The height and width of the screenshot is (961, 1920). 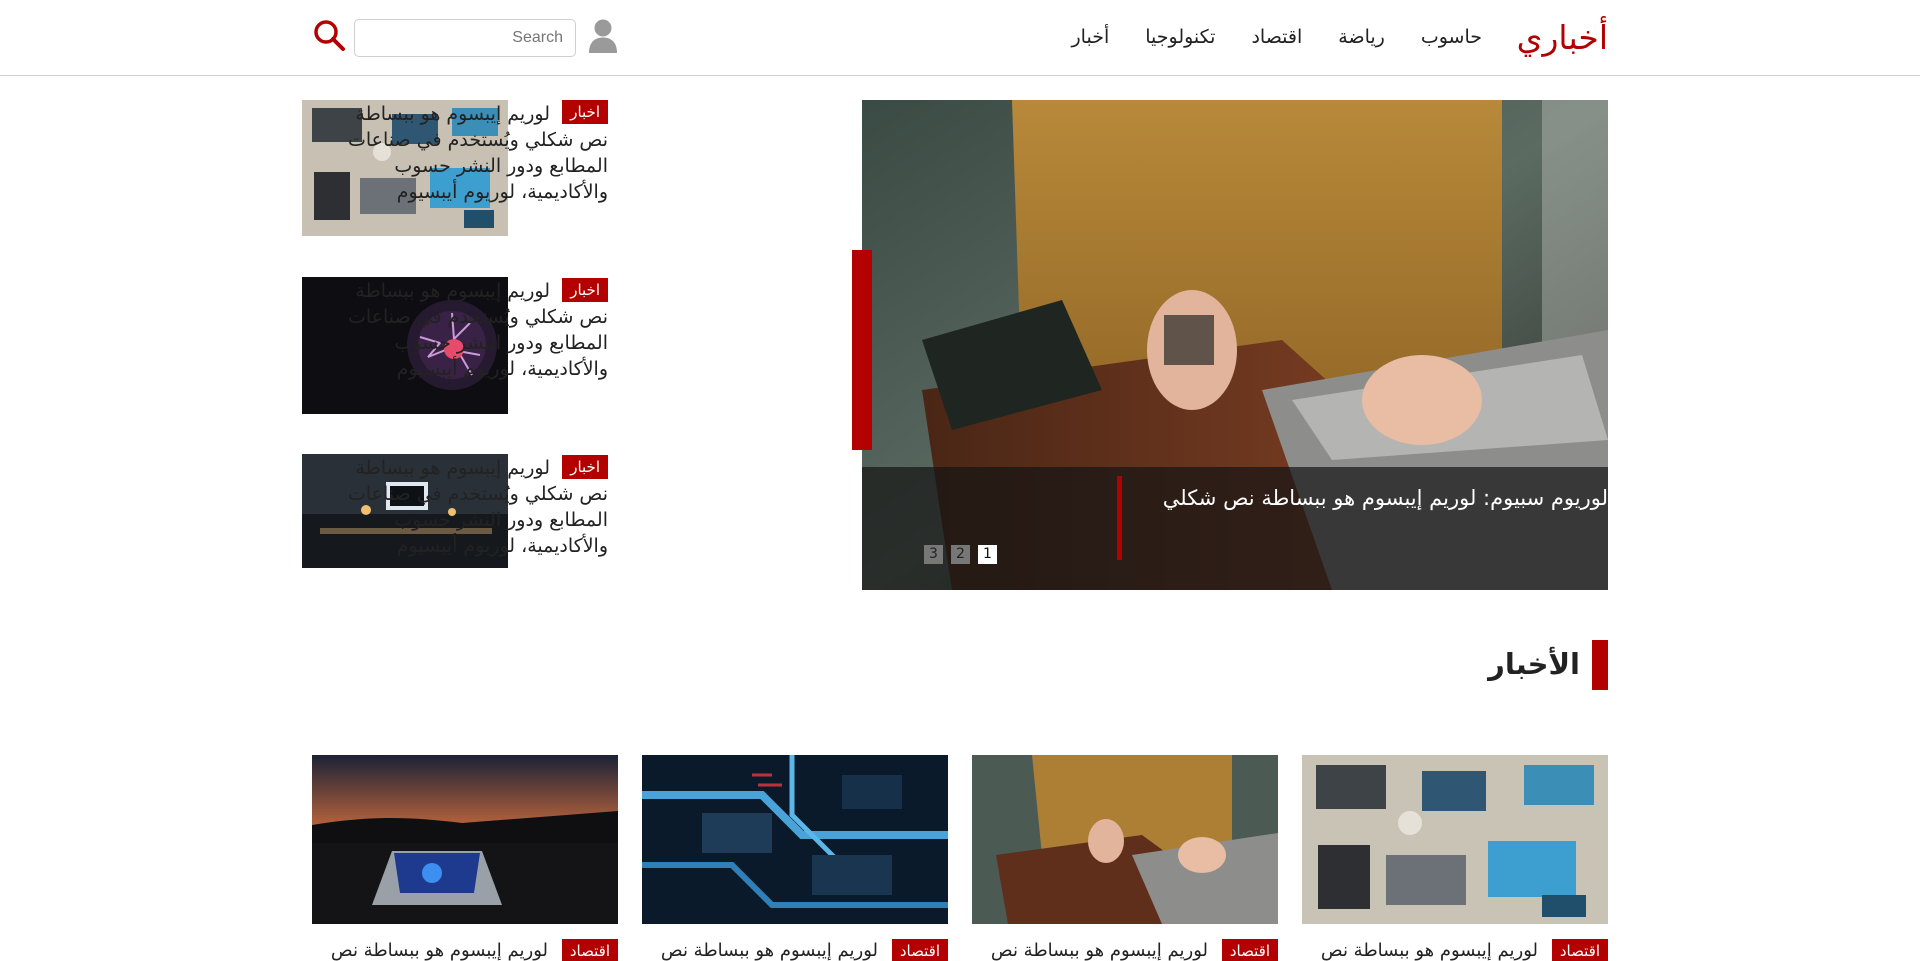 I want to click on pager-page-1: 1, so click(x=987, y=554).